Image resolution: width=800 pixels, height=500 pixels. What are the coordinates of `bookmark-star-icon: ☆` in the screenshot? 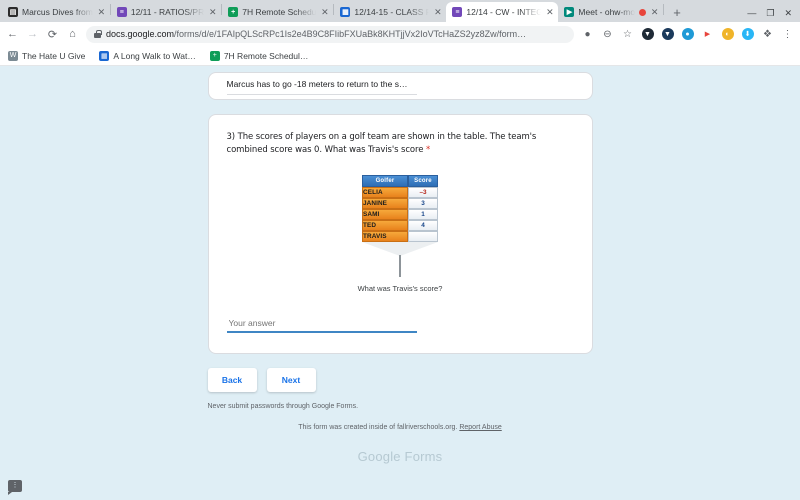 It's located at (627, 34).